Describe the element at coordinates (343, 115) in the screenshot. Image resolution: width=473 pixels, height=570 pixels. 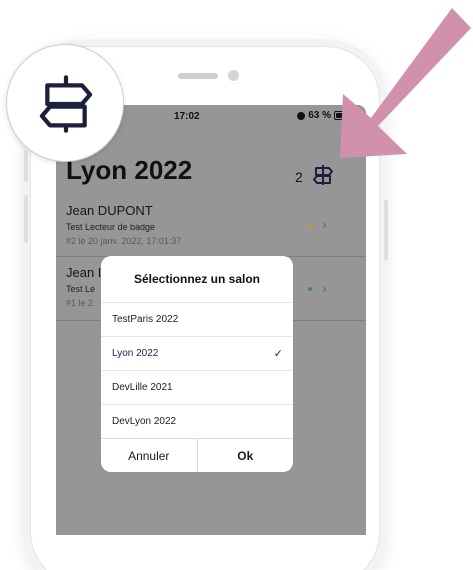
I see `battery-icon` at that location.